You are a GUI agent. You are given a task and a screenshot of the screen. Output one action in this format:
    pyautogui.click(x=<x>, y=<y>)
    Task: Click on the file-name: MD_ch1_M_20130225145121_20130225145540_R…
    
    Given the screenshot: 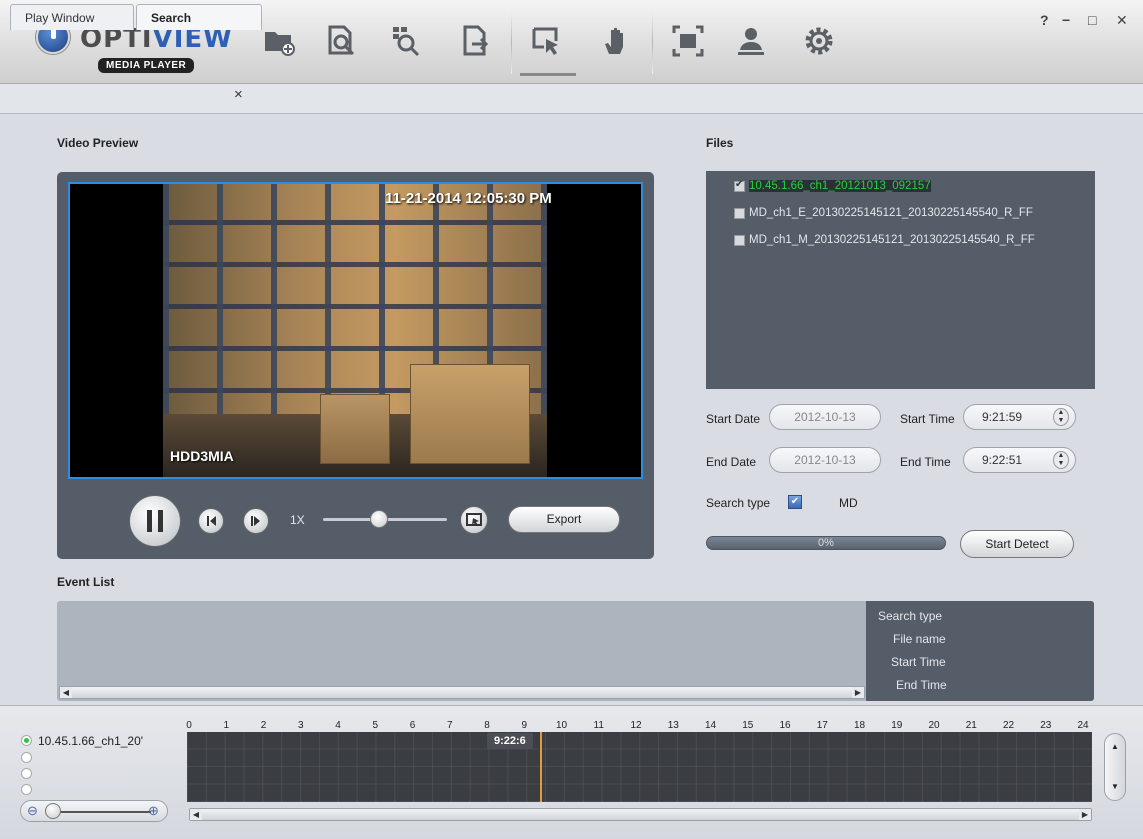 What is the action you would take?
    pyautogui.click(x=892, y=240)
    